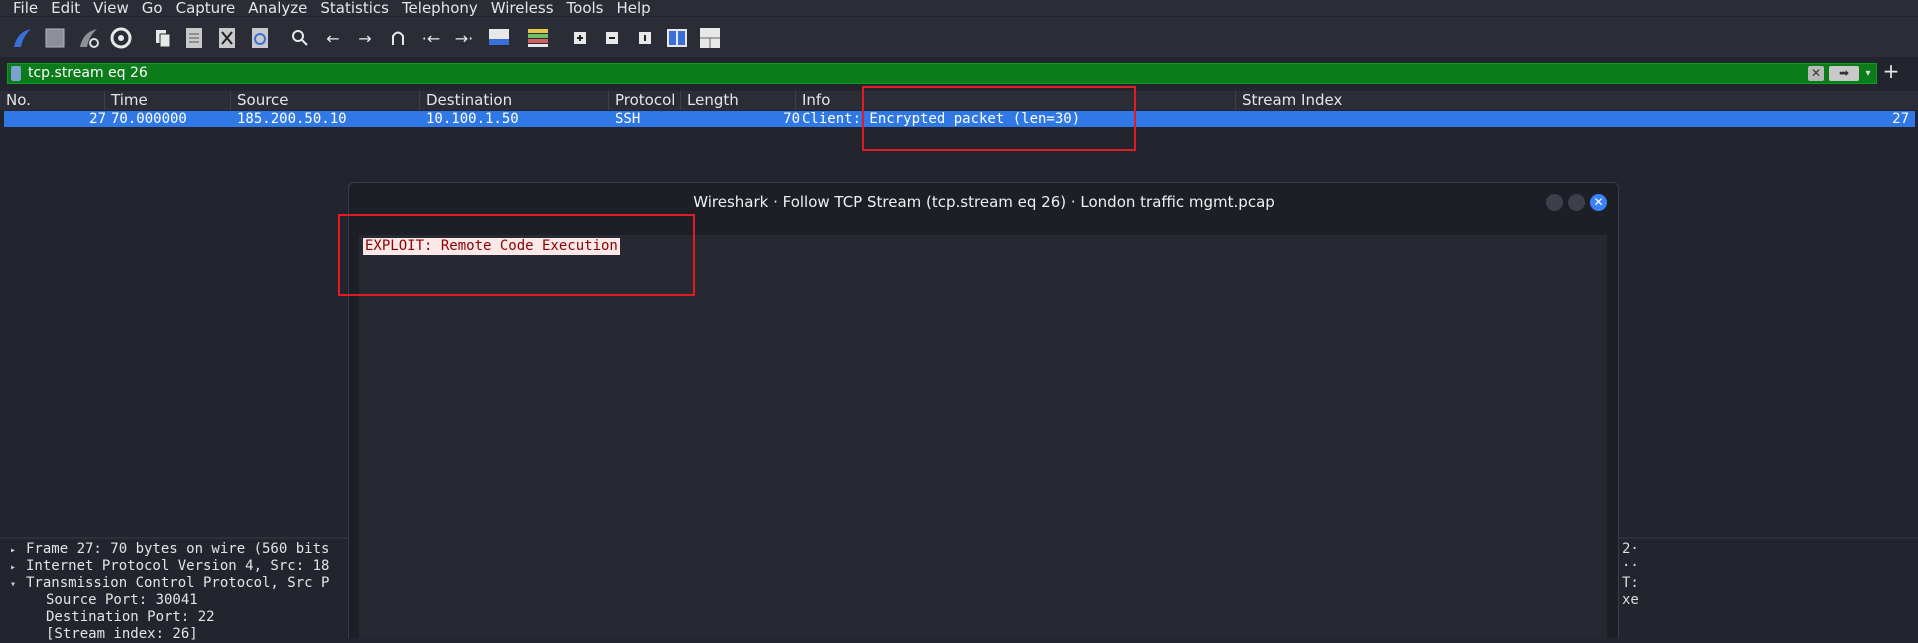 This screenshot has width=1918, height=643. I want to click on column-stream-index: Stream Index, so click(1576, 100).